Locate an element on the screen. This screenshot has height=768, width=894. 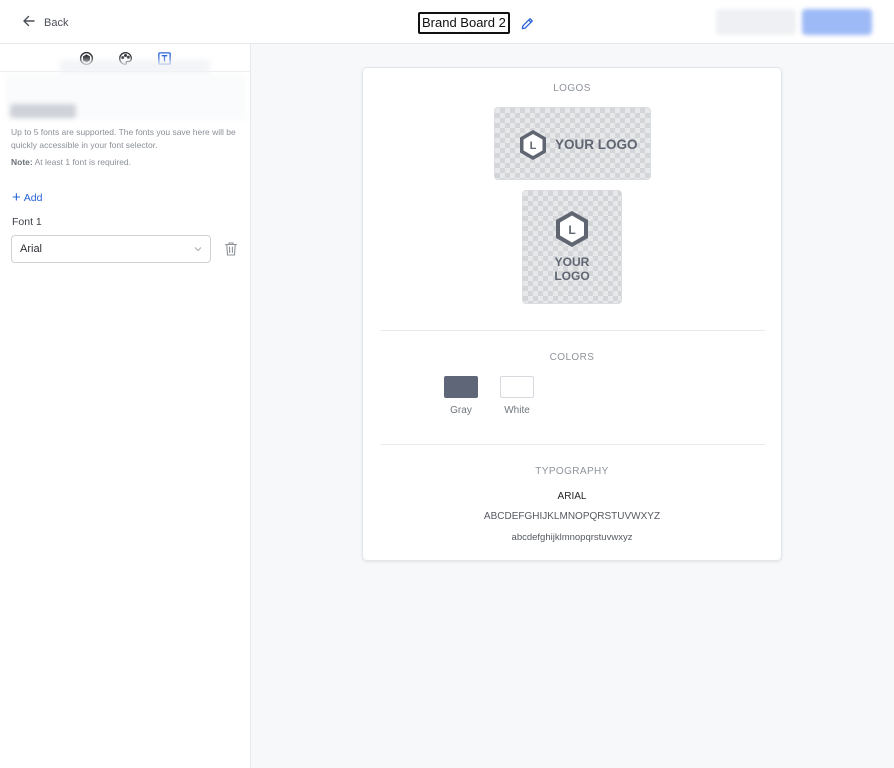
vertical-logo-tile: L YOUR LOGO is located at coordinates (572, 247).